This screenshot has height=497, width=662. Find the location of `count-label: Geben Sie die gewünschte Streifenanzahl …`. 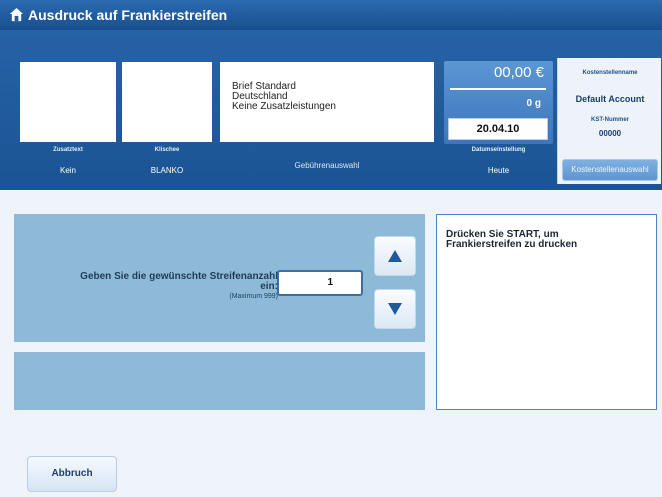

count-label: Geben Sie die gewünschte Streifenanzahl … is located at coordinates (146, 282).